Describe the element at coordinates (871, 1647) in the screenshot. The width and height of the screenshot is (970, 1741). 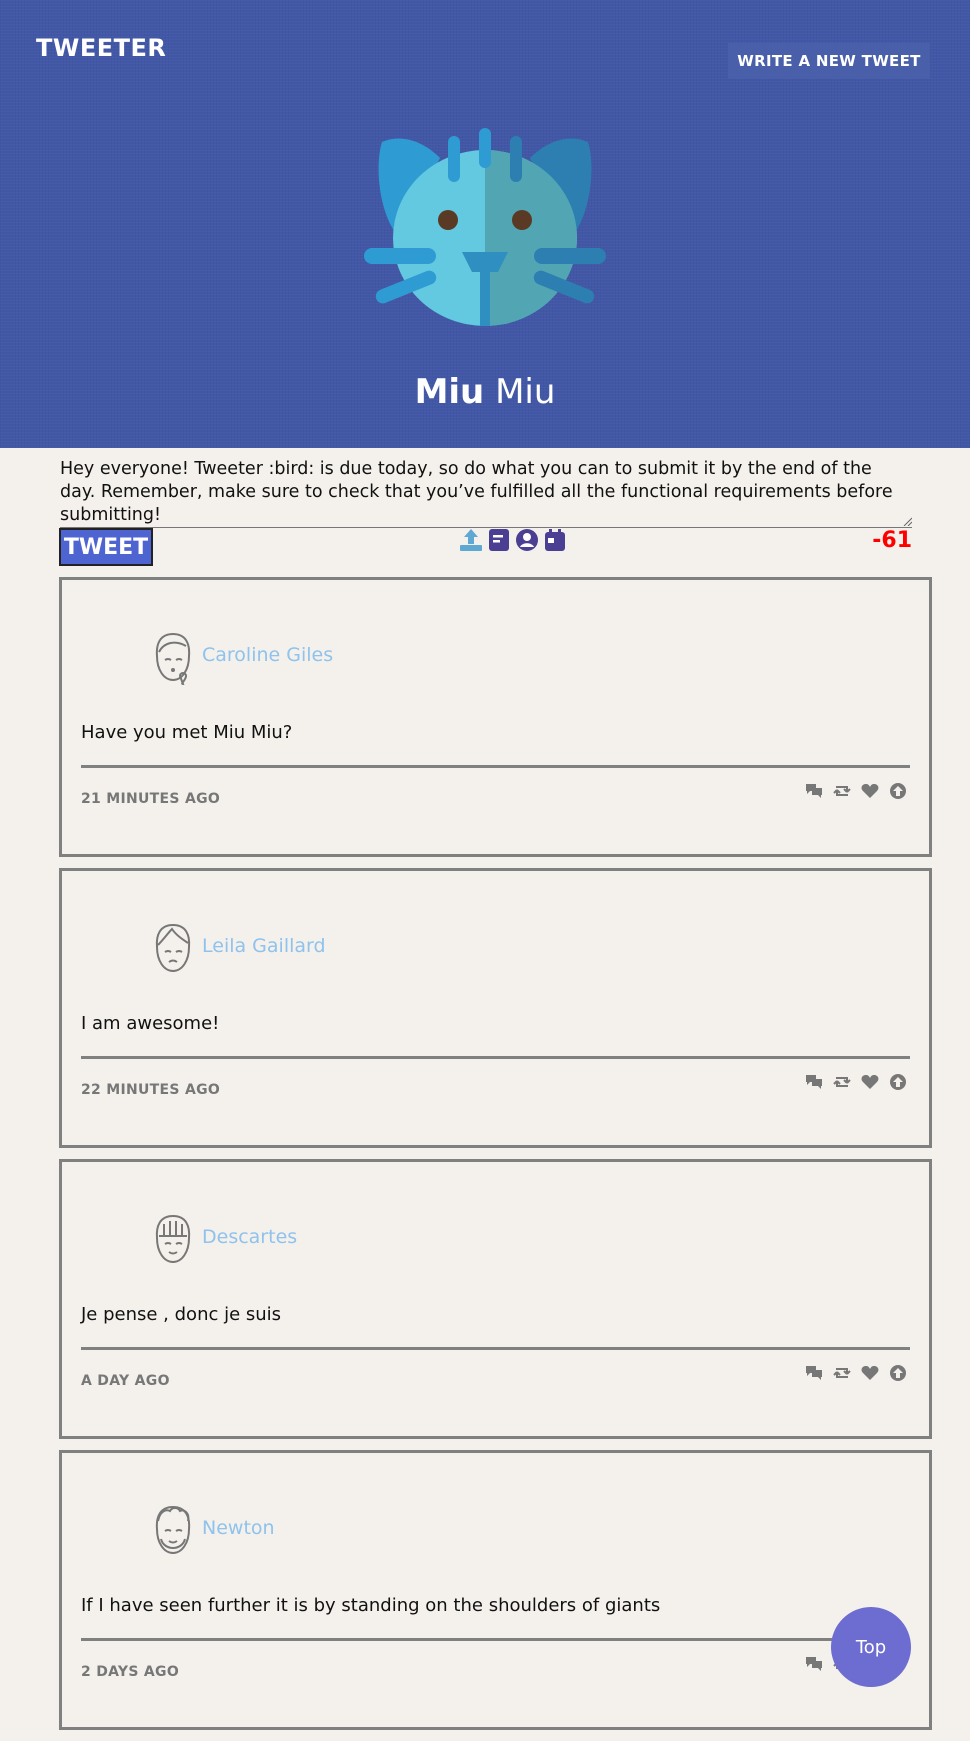
I see `scroll-to-top-button: Top` at that location.